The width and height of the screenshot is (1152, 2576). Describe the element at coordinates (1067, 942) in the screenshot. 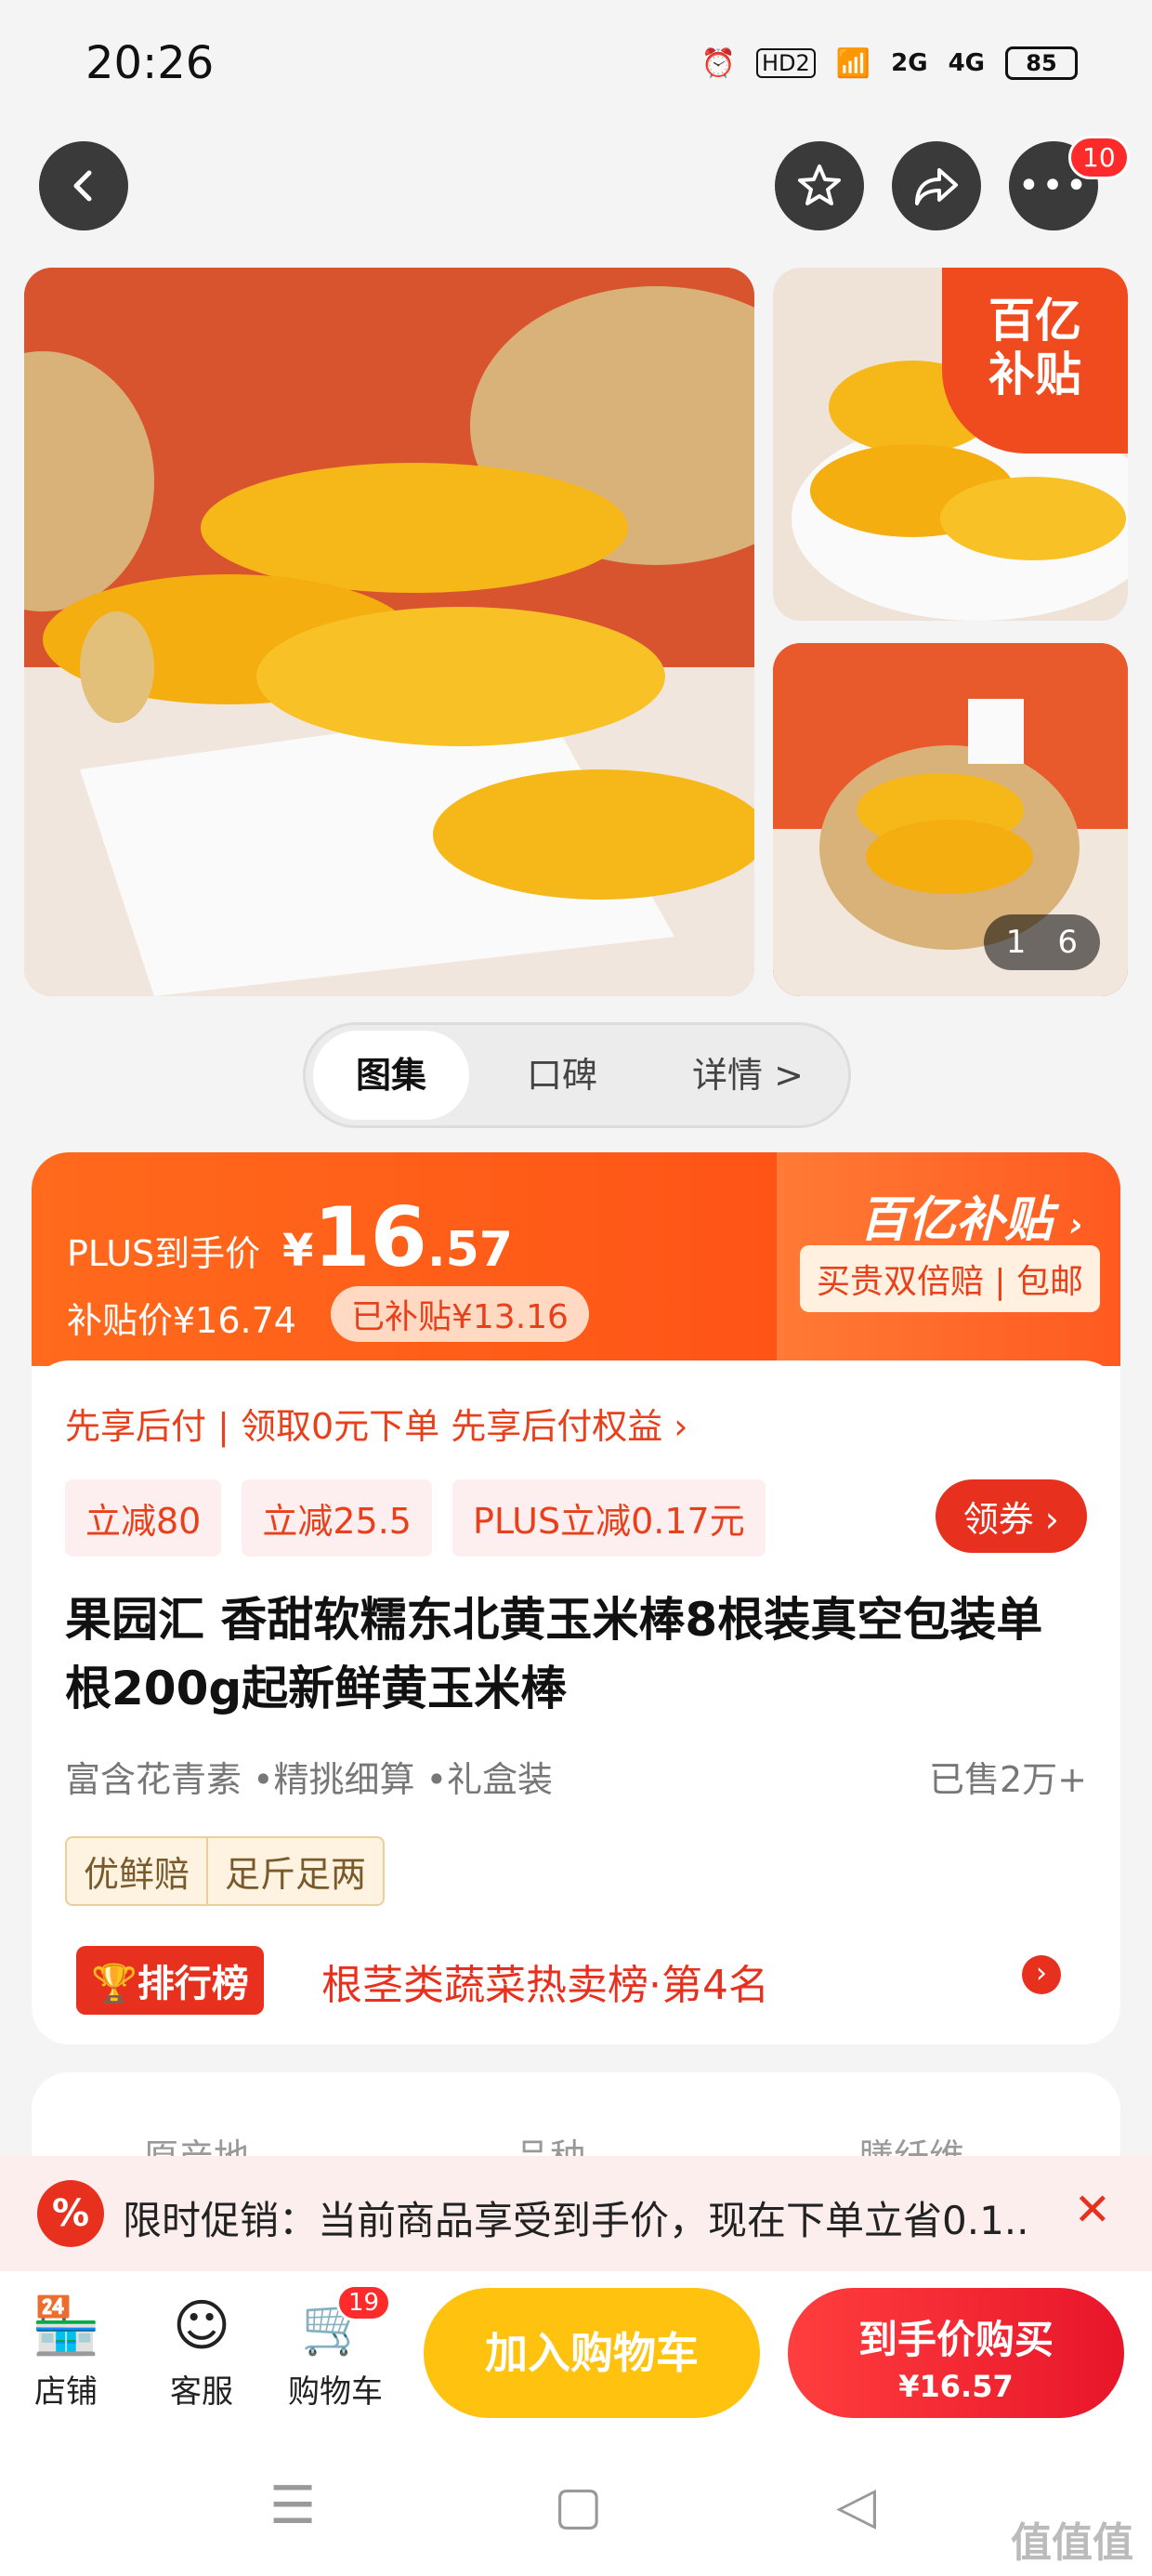

I see `image-counter-total: 6` at that location.